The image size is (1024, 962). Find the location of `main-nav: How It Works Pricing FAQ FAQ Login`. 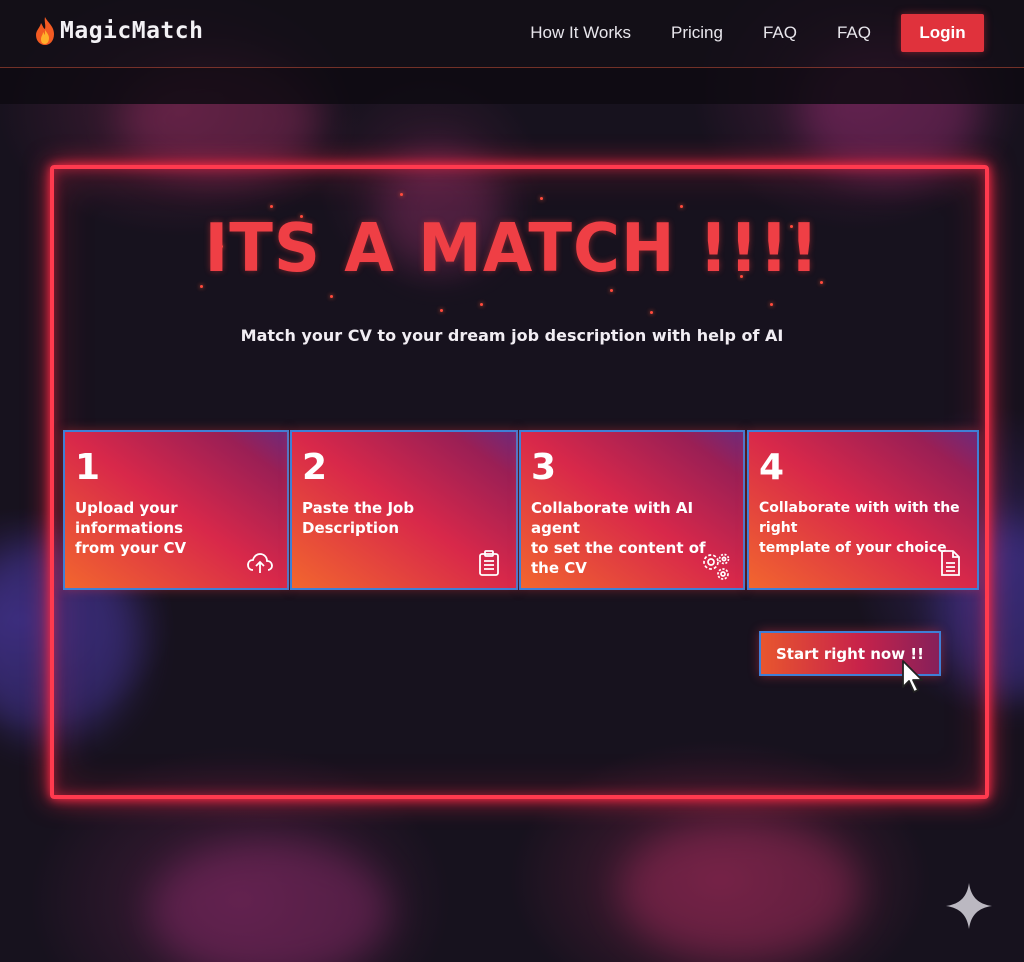

main-nav: How It Works Pricing FAQ FAQ Login is located at coordinates (737, 33).